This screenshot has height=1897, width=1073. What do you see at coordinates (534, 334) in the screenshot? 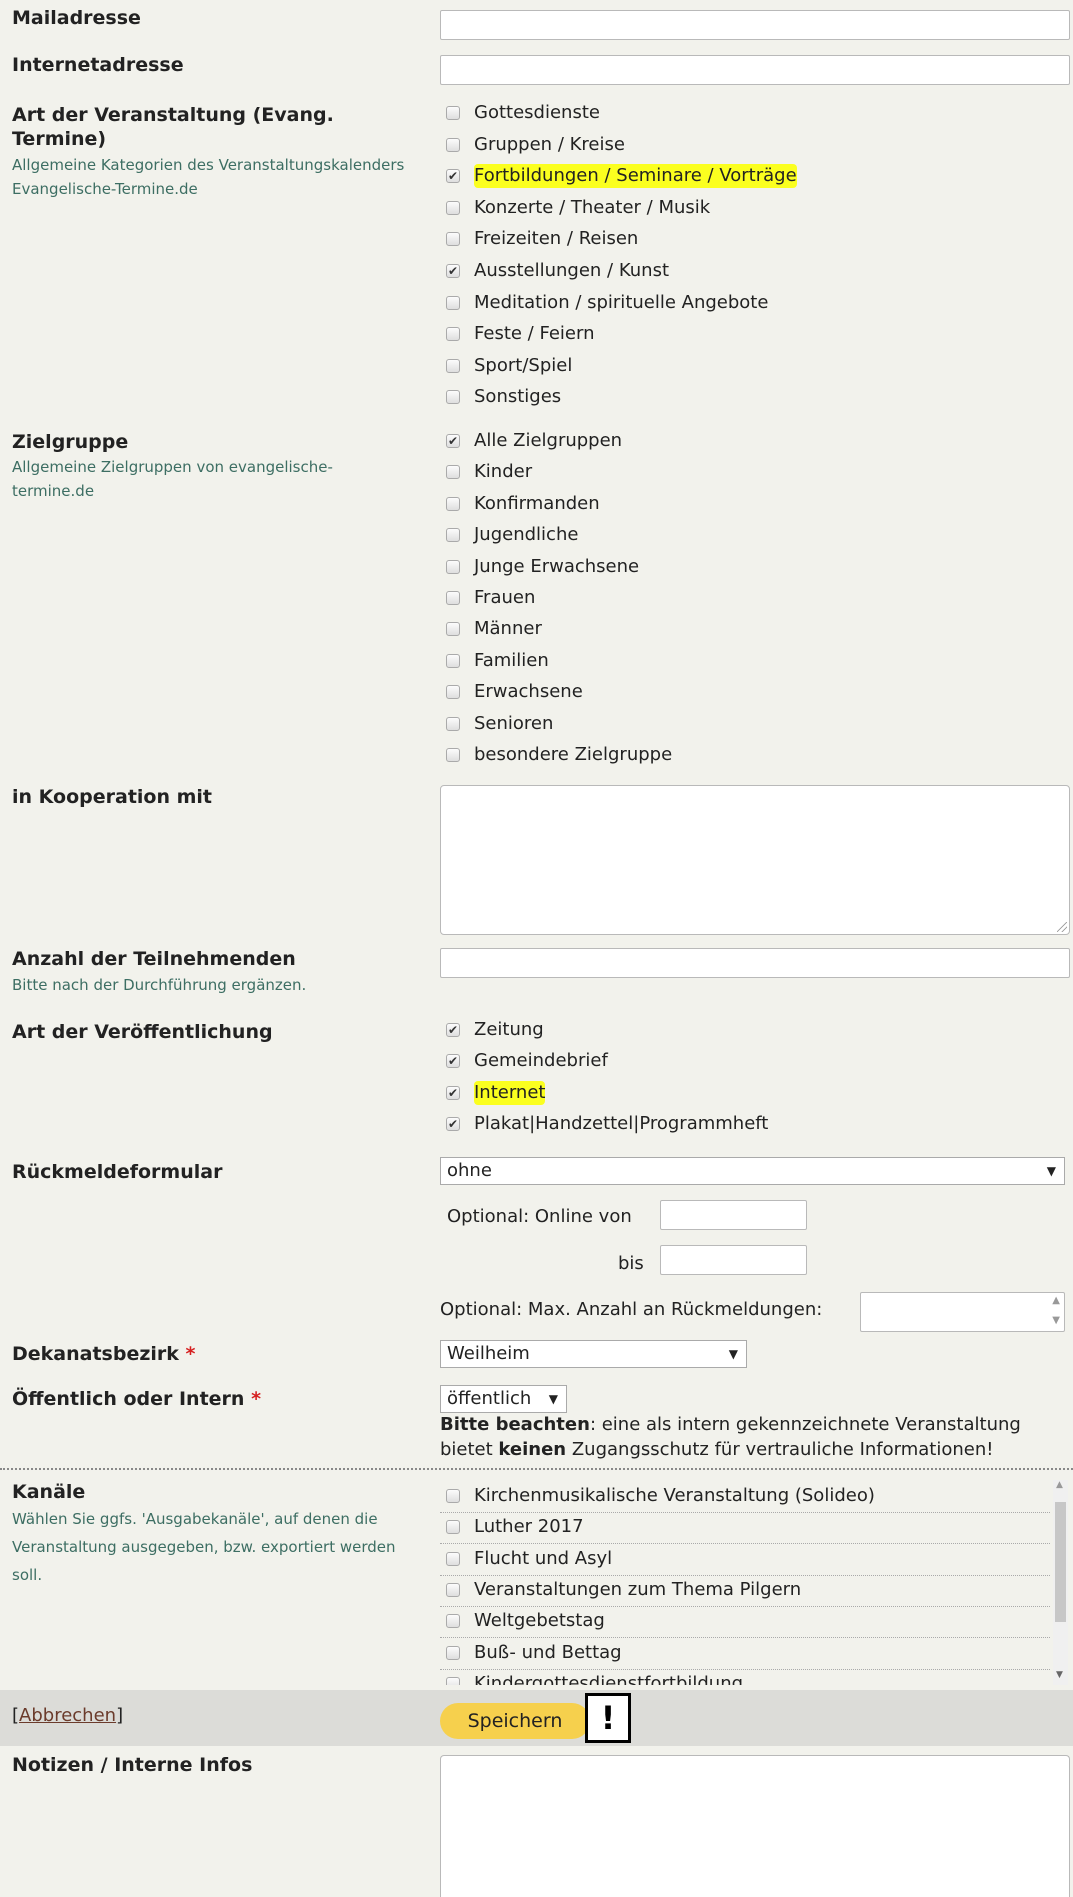
I see `checkbox-label: Feste / Feiern` at bounding box center [534, 334].